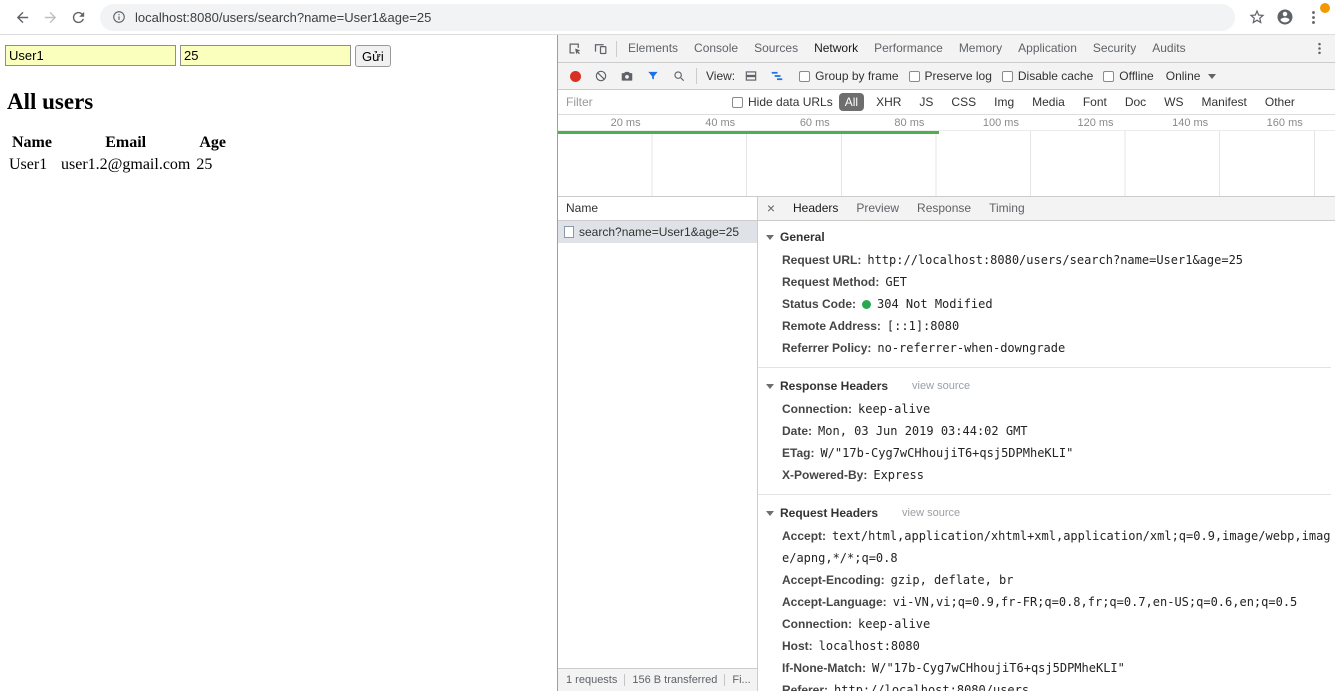 The width and height of the screenshot is (1335, 691). I want to click on overview-toggle-button, so click(777, 76).